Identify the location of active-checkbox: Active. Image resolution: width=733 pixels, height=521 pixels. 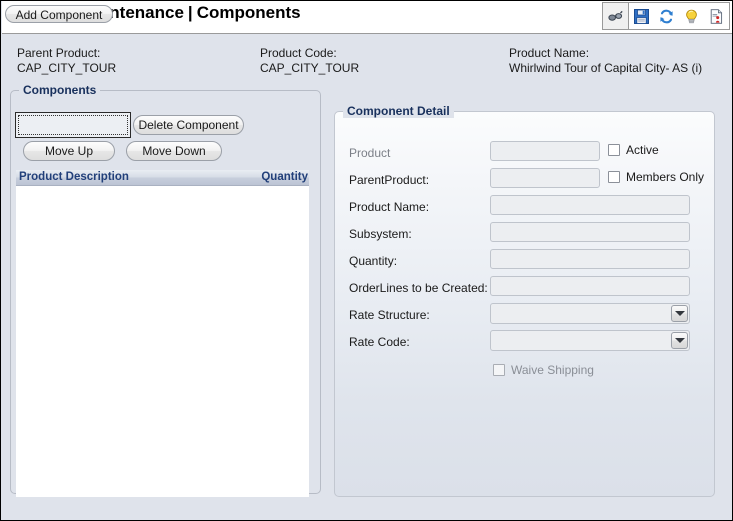
(633, 150).